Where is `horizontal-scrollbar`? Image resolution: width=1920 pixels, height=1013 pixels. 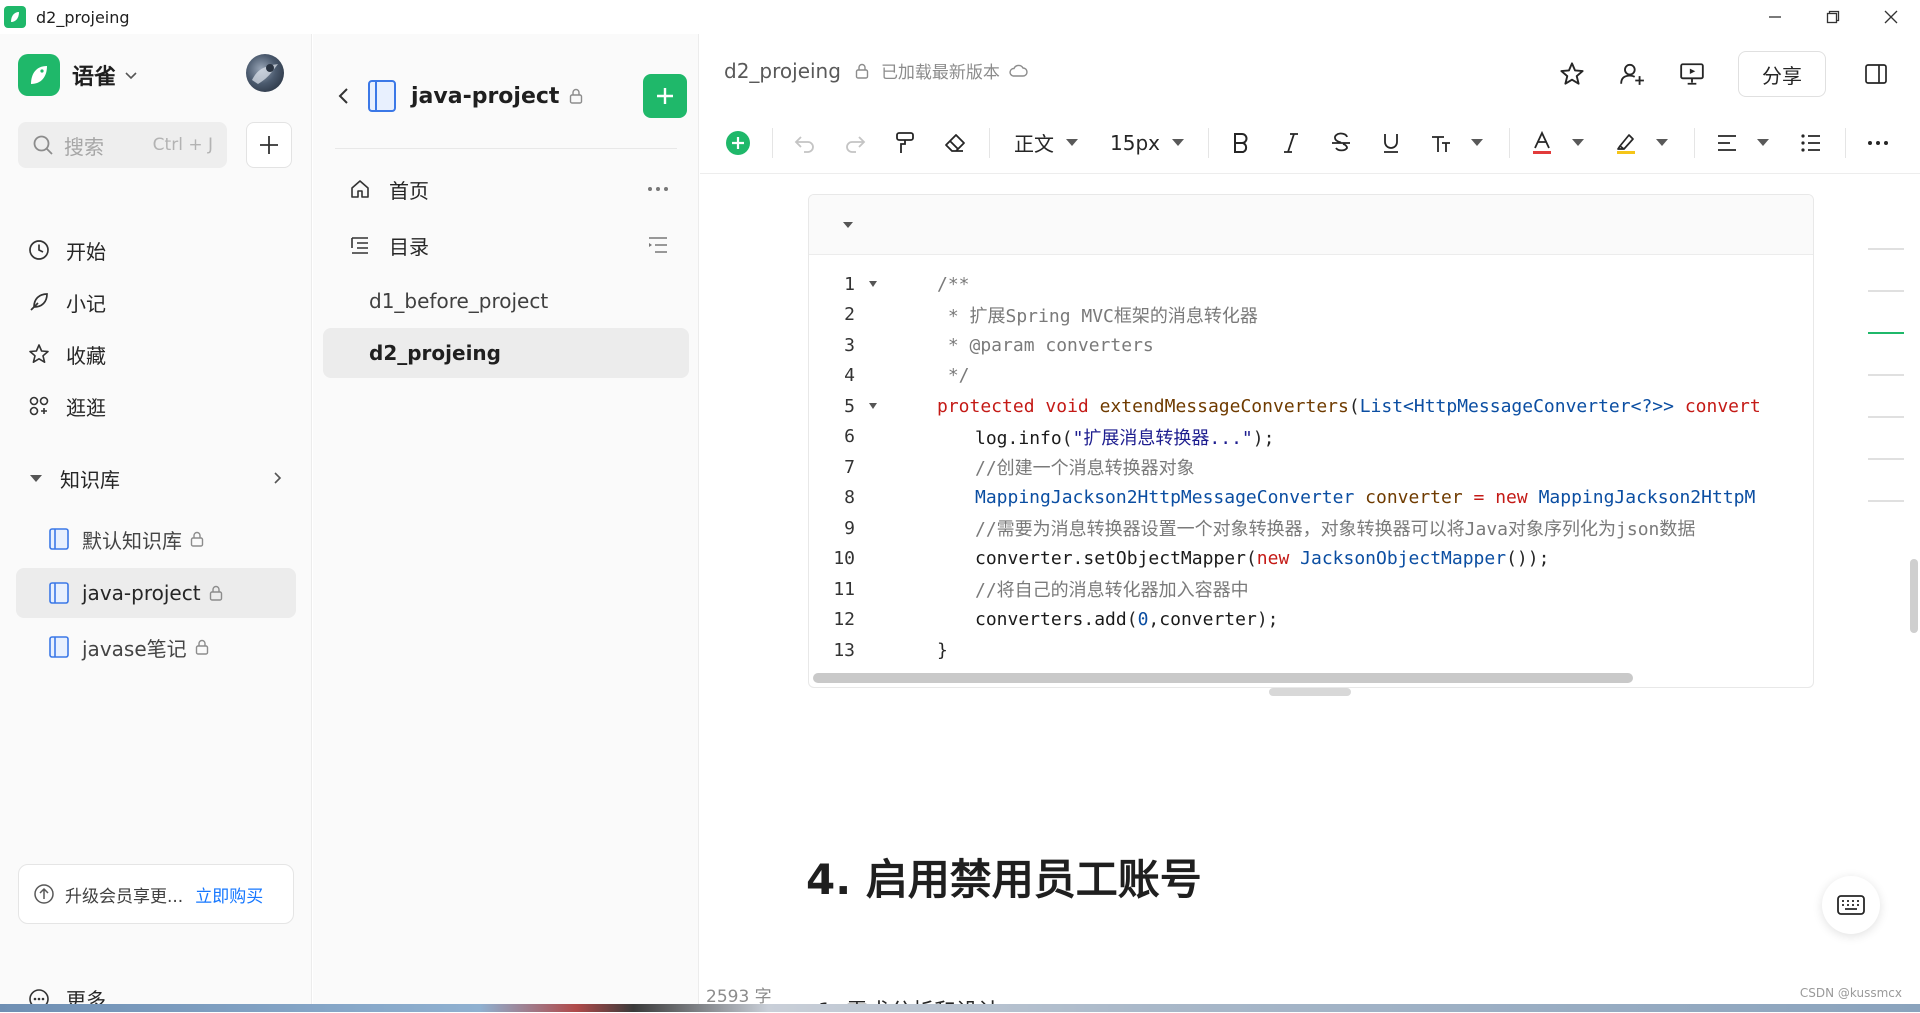
horizontal-scrollbar is located at coordinates (1223, 678).